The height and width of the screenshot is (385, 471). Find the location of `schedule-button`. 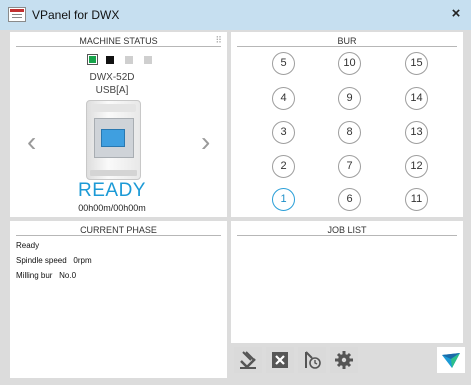

schedule-button is located at coordinates (312, 360).